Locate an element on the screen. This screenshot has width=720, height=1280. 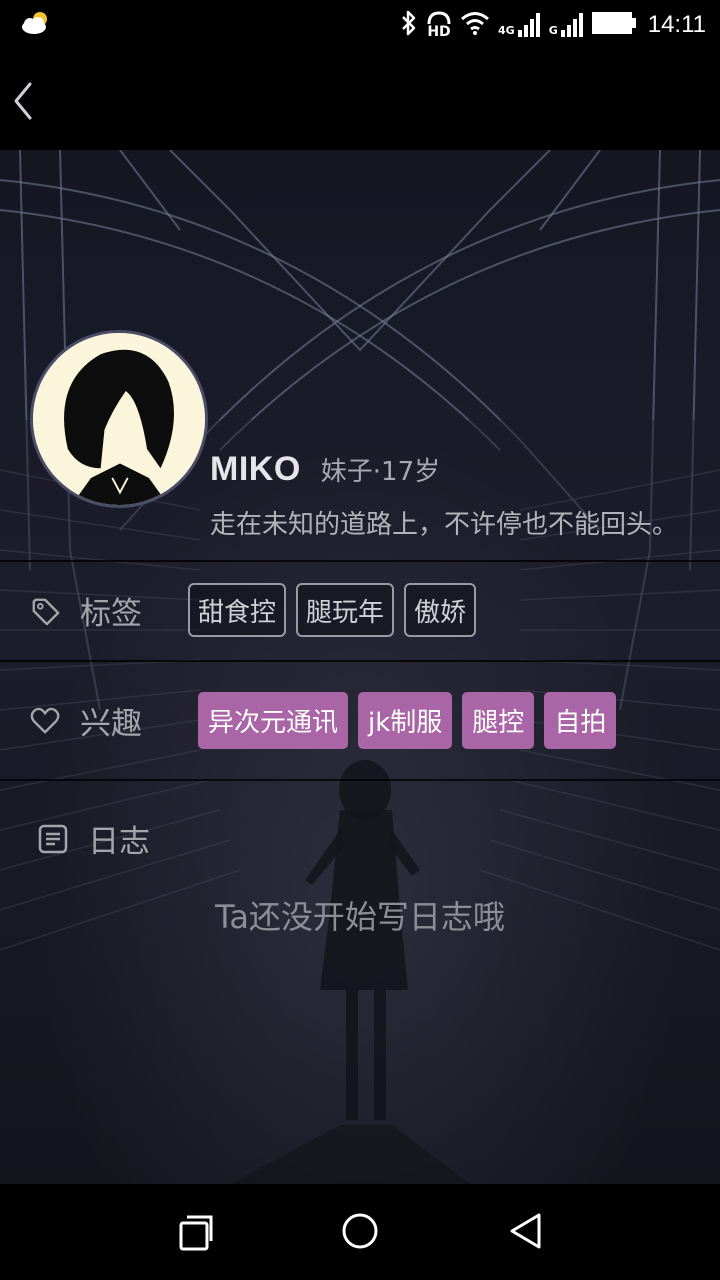
avatar-image is located at coordinates (119, 419).